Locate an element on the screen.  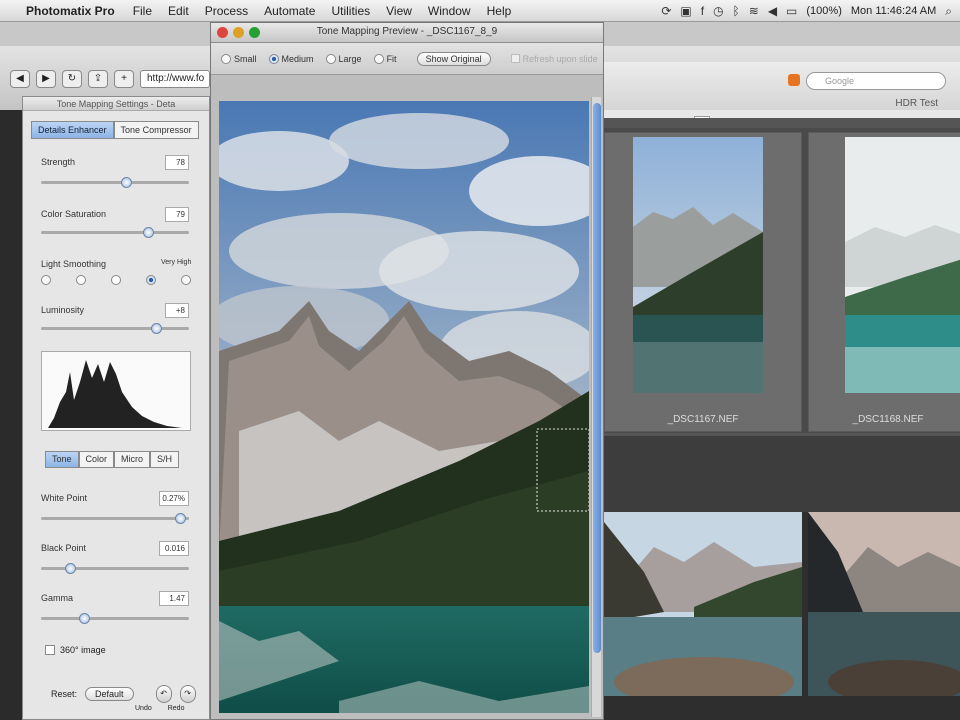
size-small-radio: Small is located at coordinates (239, 58).